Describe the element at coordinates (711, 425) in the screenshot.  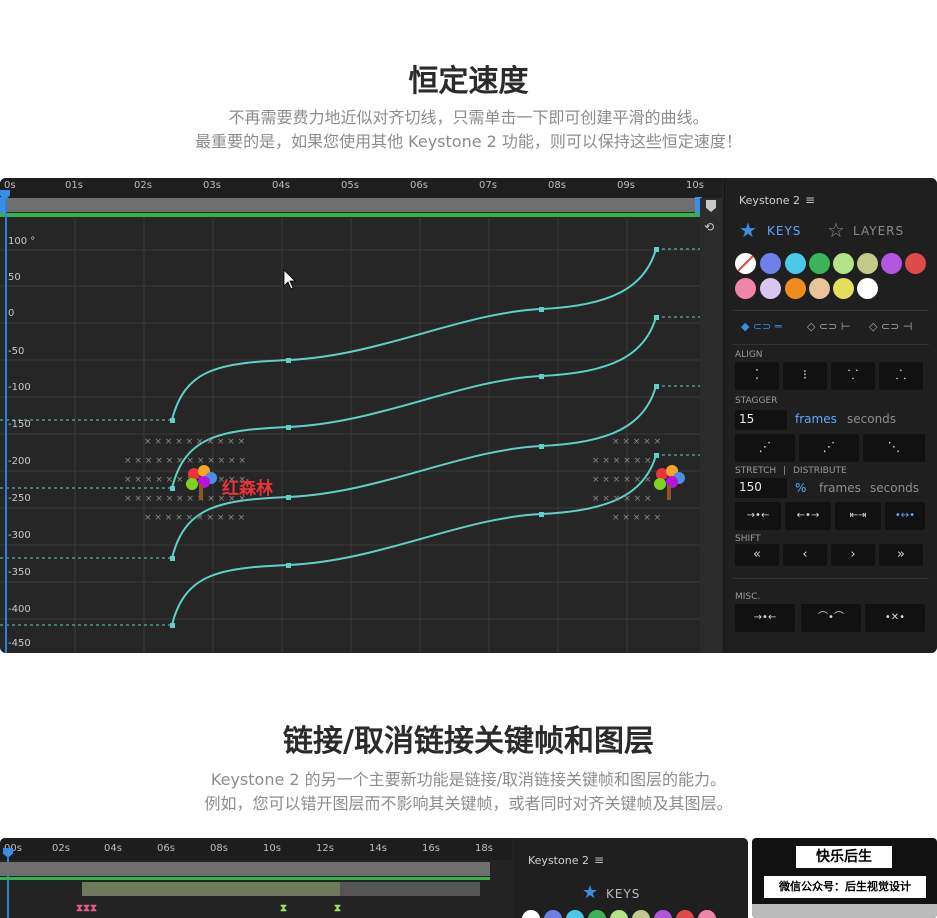
I see `vertical-scroll-area: ⟲` at that location.